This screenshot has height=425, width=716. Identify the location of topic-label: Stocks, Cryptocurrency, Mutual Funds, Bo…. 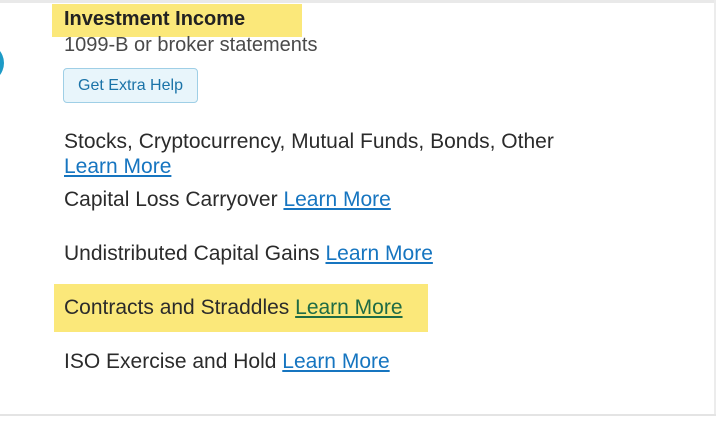
(309, 141).